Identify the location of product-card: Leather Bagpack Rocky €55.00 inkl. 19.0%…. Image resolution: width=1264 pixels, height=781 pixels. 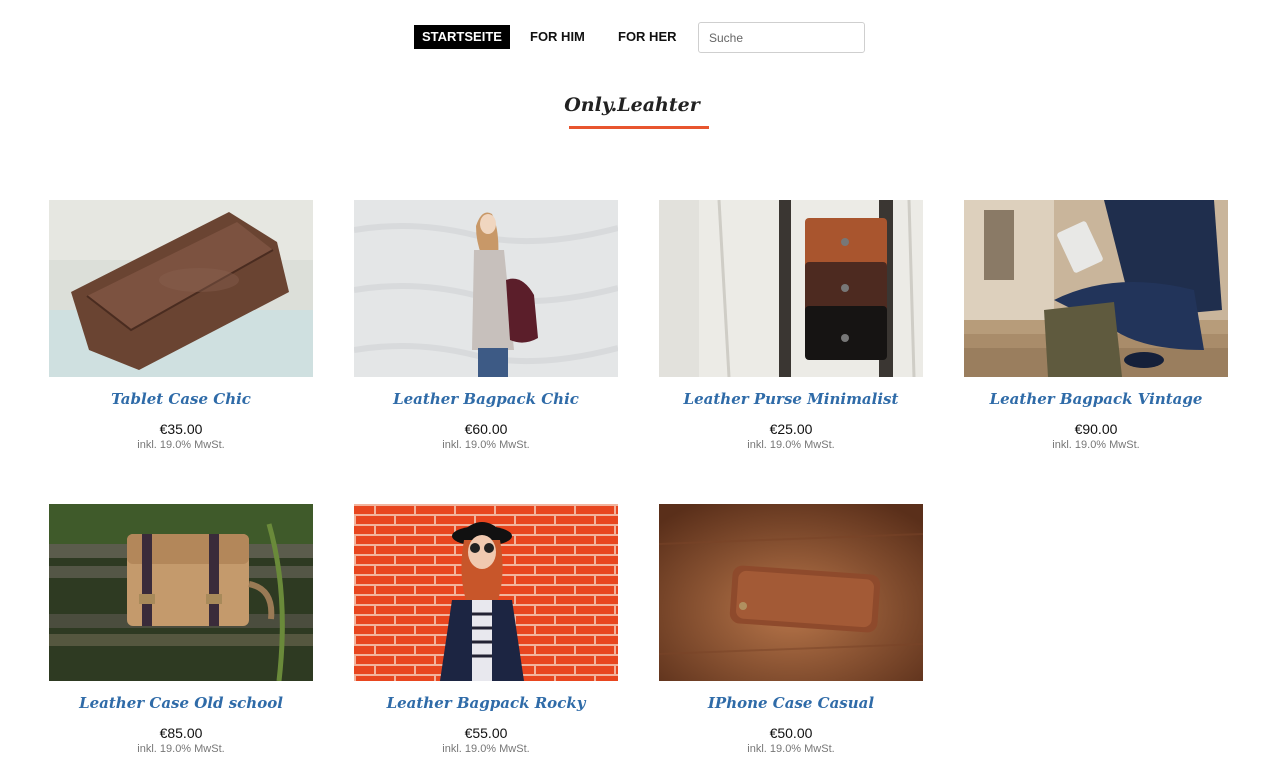
(486, 630).